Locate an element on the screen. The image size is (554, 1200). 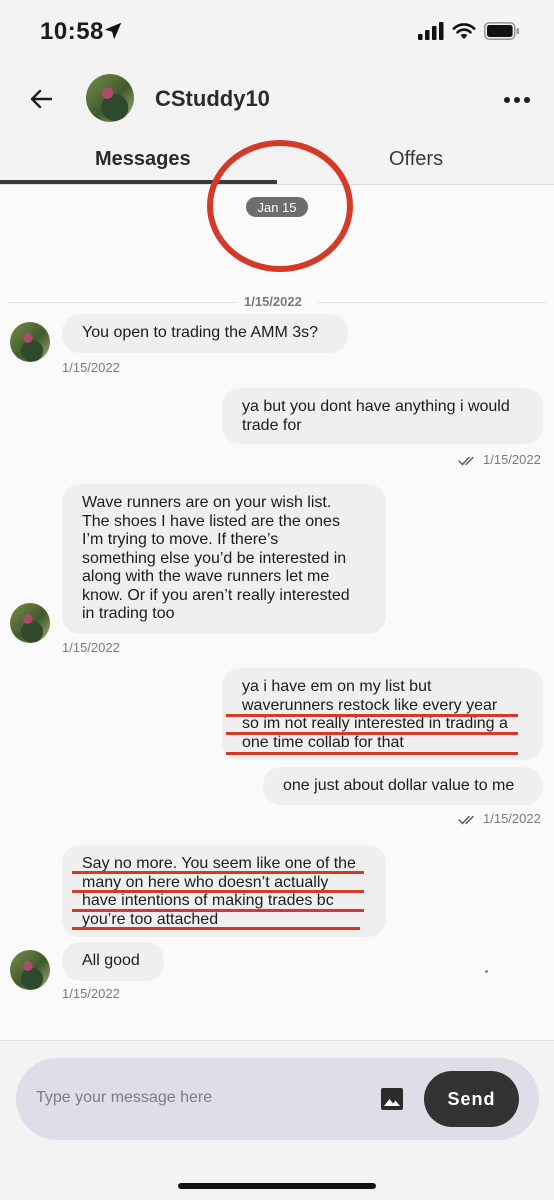
more-options-button is located at coordinates (517, 100).